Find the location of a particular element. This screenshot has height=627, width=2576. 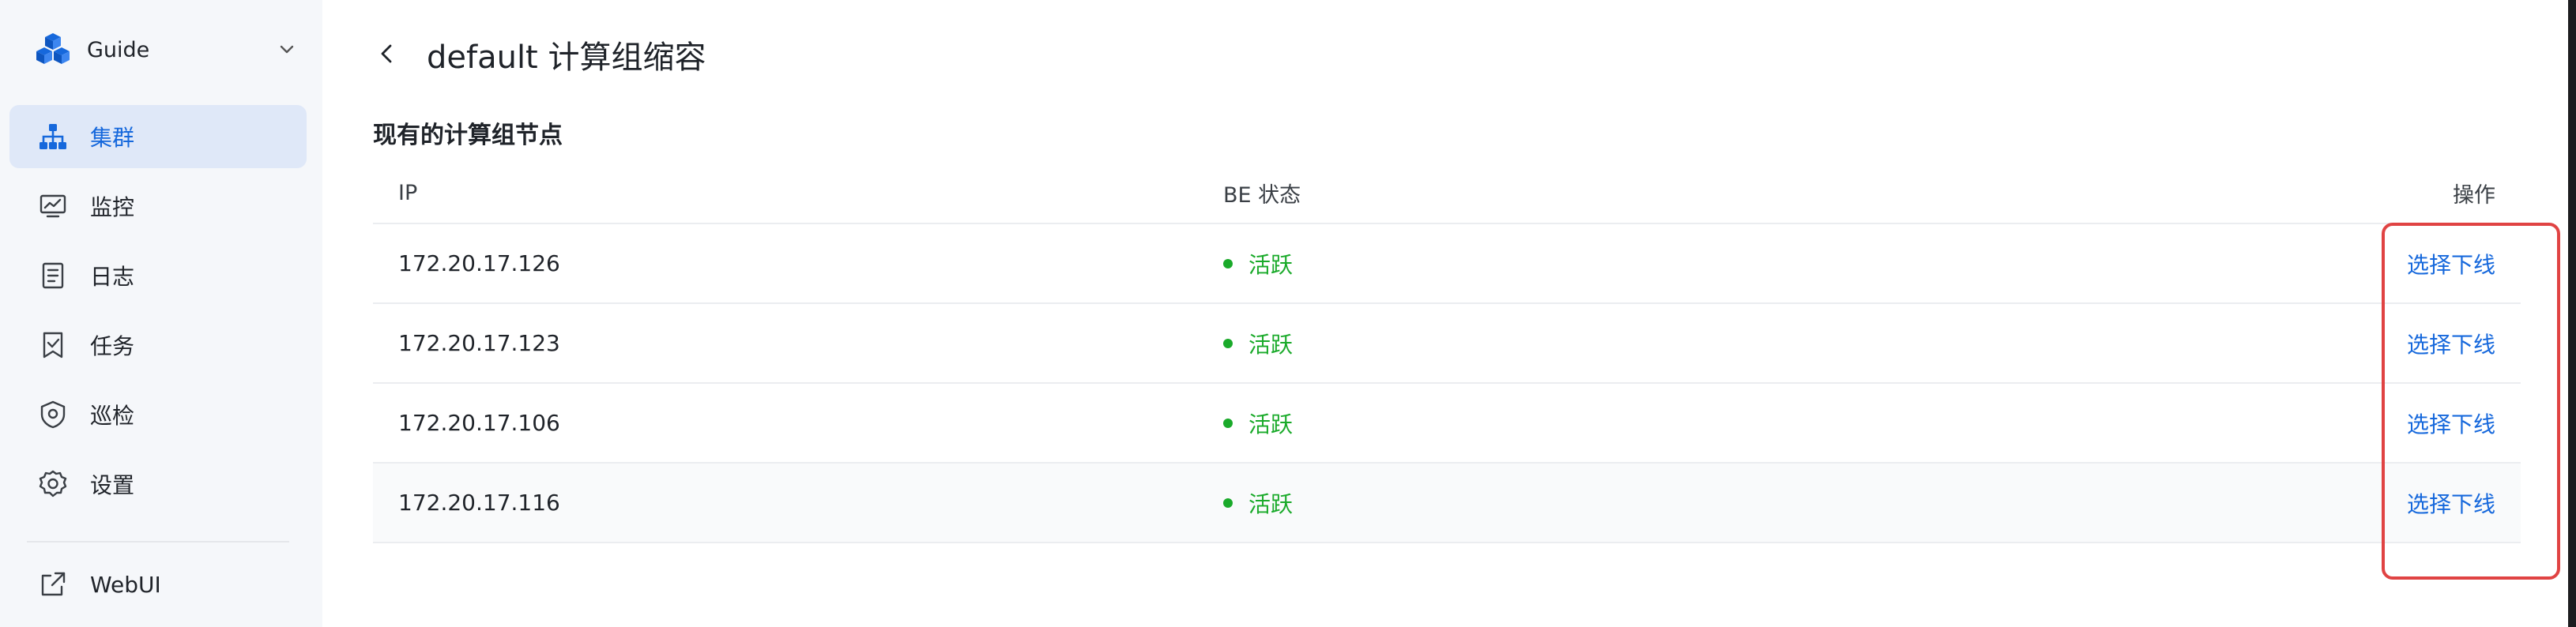

task-icon is located at coordinates (53, 345).